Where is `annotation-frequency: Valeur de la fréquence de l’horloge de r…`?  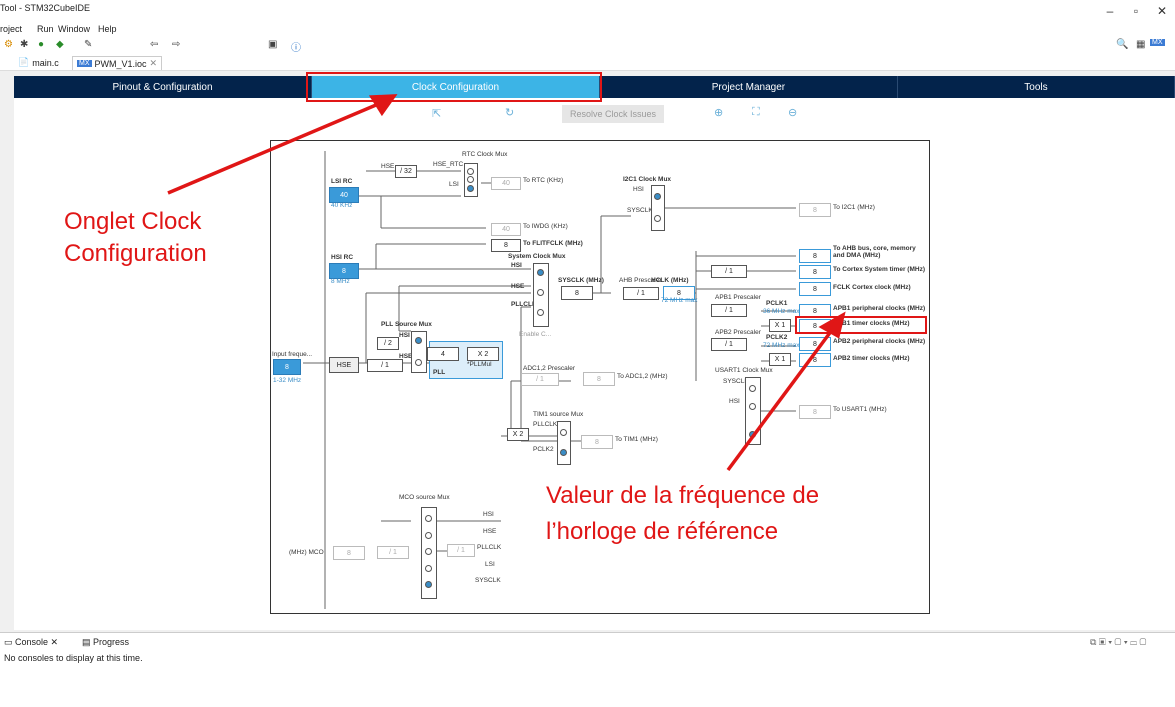 annotation-frequency: Valeur de la fréquence de l’horloge de r… is located at coordinates (682, 514).